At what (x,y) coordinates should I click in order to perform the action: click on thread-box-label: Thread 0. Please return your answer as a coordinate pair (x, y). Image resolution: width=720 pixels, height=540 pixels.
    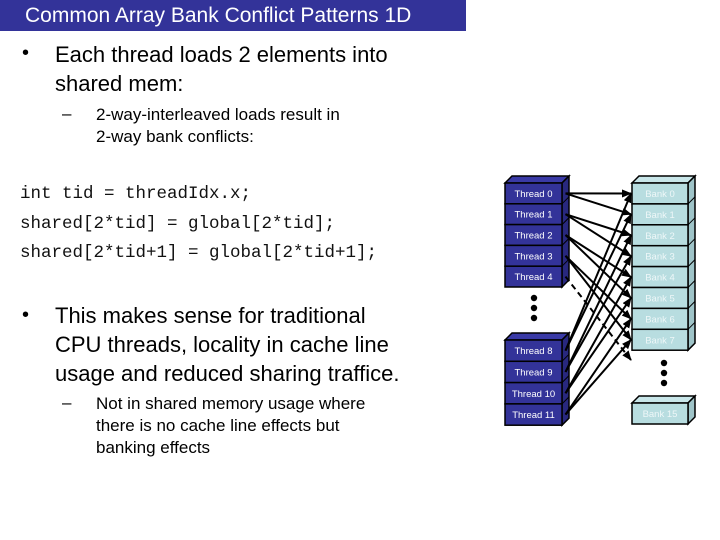
    Looking at the image, I should click on (533, 194).